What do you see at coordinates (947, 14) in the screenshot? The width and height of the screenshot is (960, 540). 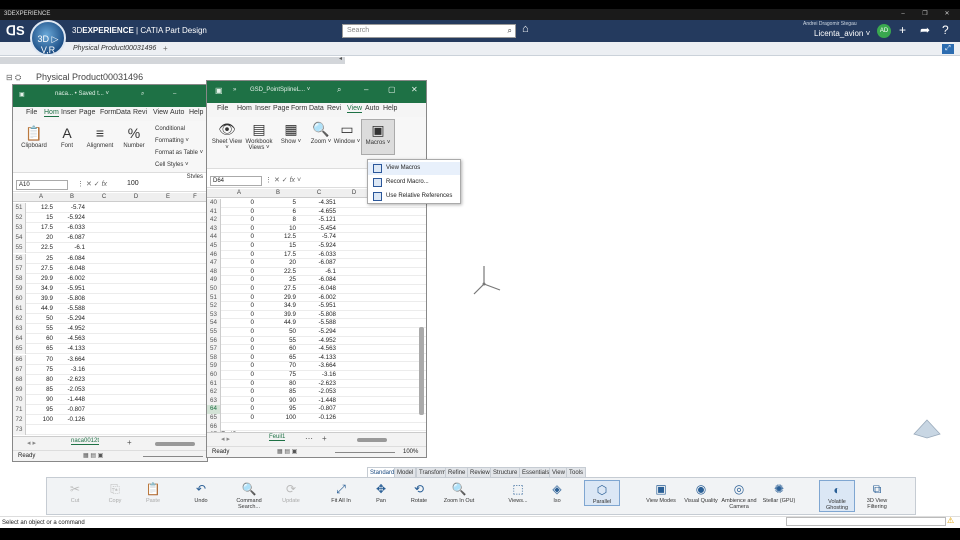 I see `close-icon: ✕` at bounding box center [947, 14].